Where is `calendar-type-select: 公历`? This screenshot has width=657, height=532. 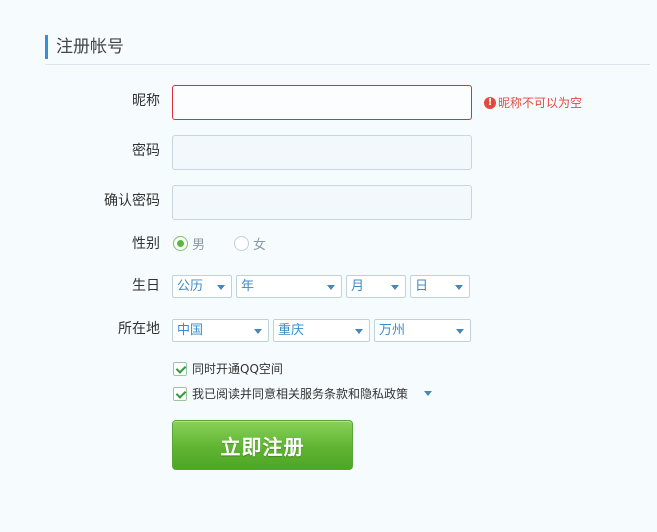
calendar-type-select: 公历 is located at coordinates (202, 286).